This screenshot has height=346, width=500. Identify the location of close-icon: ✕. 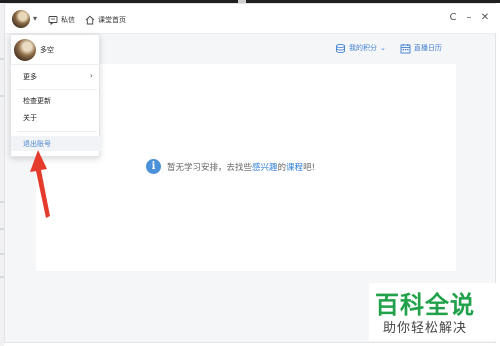
(485, 18).